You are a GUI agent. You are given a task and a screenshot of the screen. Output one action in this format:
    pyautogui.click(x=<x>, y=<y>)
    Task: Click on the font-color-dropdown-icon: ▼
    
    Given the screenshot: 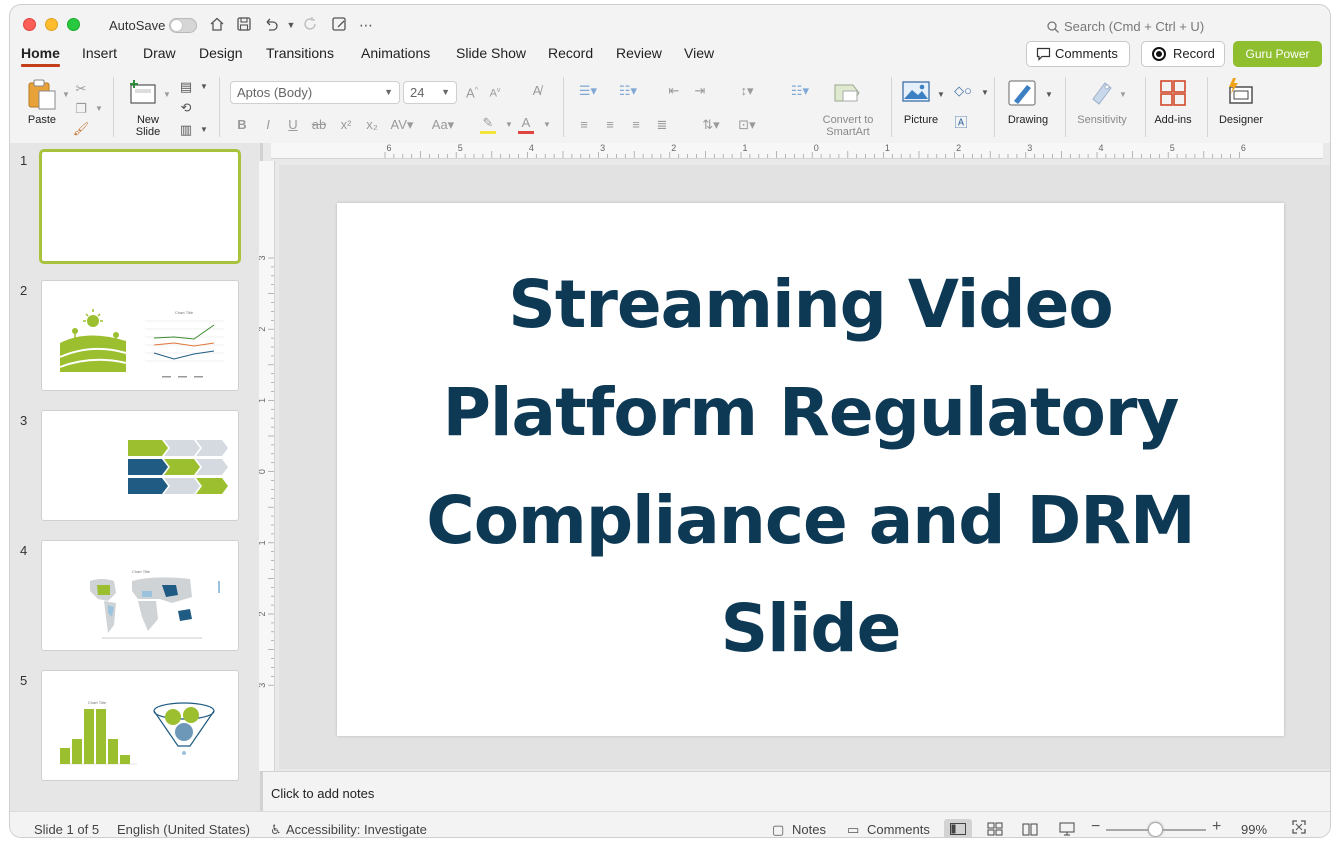 What is the action you would take?
    pyautogui.click(x=547, y=125)
    